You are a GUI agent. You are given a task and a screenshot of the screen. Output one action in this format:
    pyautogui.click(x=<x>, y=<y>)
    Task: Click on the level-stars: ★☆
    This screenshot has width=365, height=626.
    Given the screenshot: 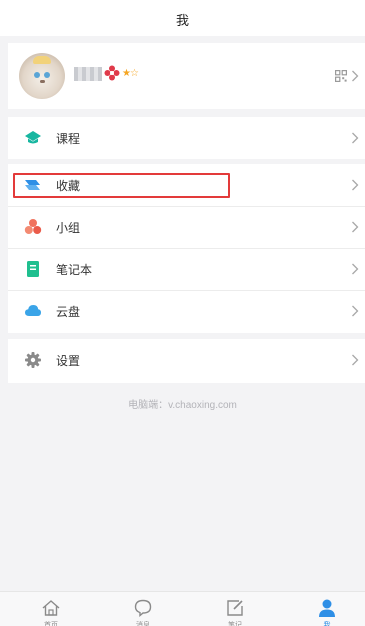 What is the action you would take?
    pyautogui.click(x=130, y=73)
    